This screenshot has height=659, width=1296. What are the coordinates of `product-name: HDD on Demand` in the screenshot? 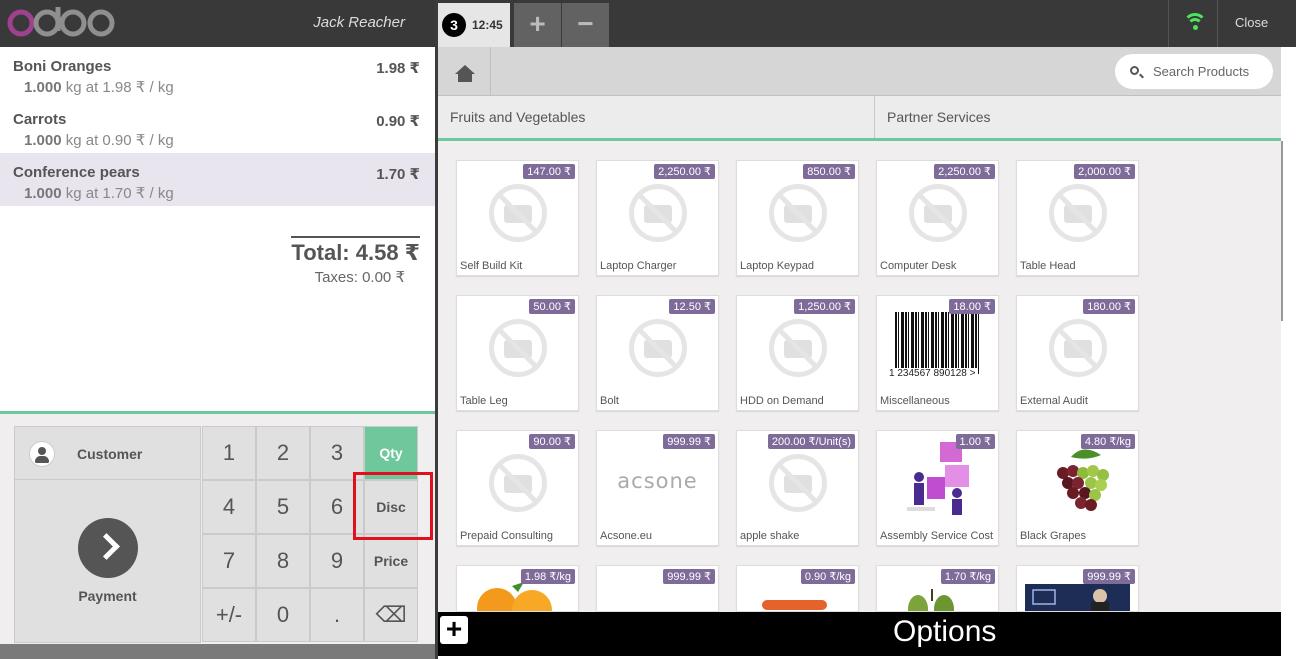 It's located at (782, 401).